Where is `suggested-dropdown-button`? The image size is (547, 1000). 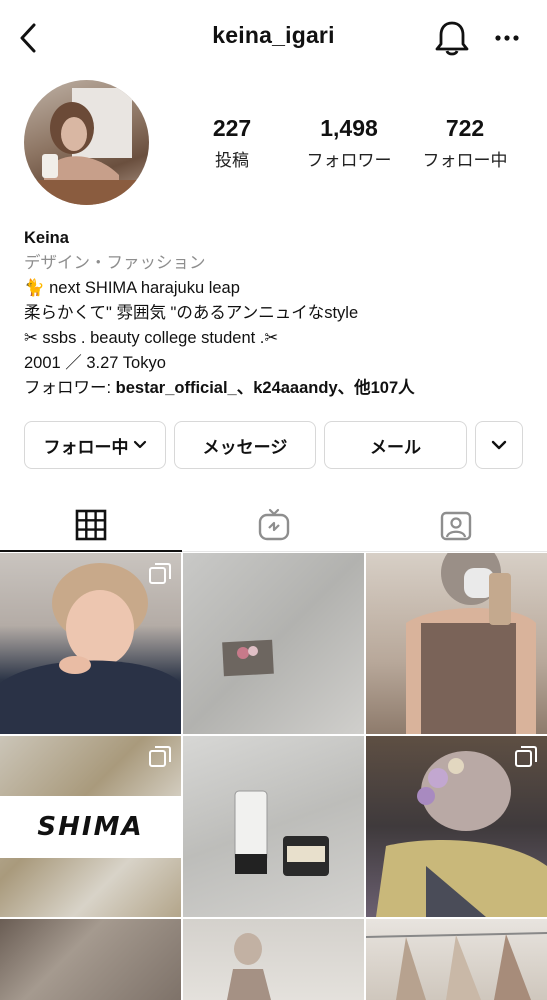 suggested-dropdown-button is located at coordinates (499, 445).